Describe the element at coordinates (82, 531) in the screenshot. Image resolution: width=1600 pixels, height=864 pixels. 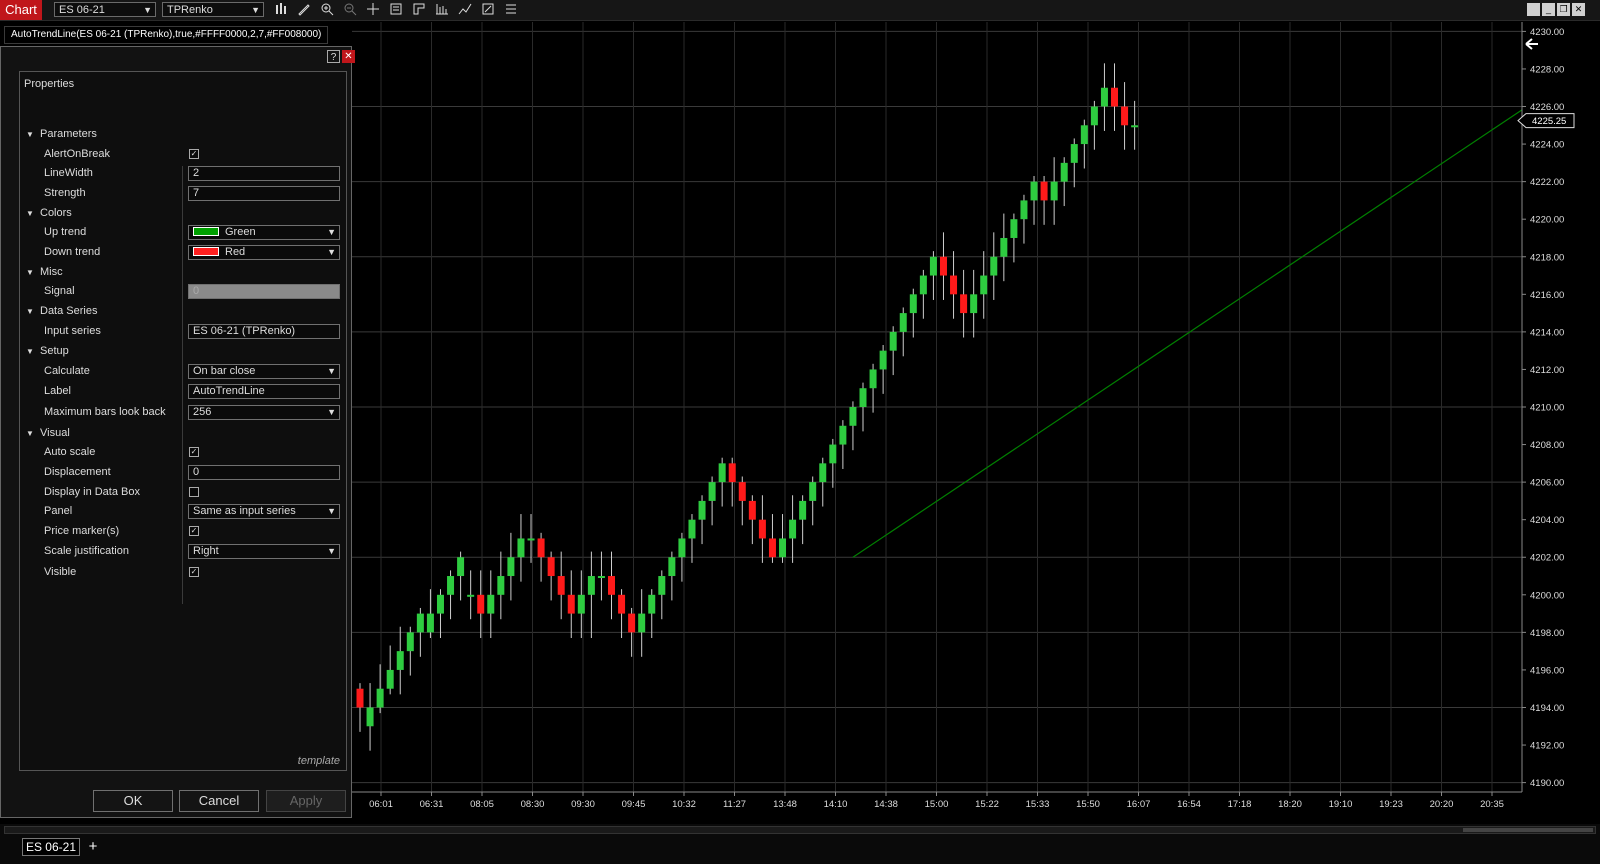
I see `label-price-markers: Price marker(s)` at that location.